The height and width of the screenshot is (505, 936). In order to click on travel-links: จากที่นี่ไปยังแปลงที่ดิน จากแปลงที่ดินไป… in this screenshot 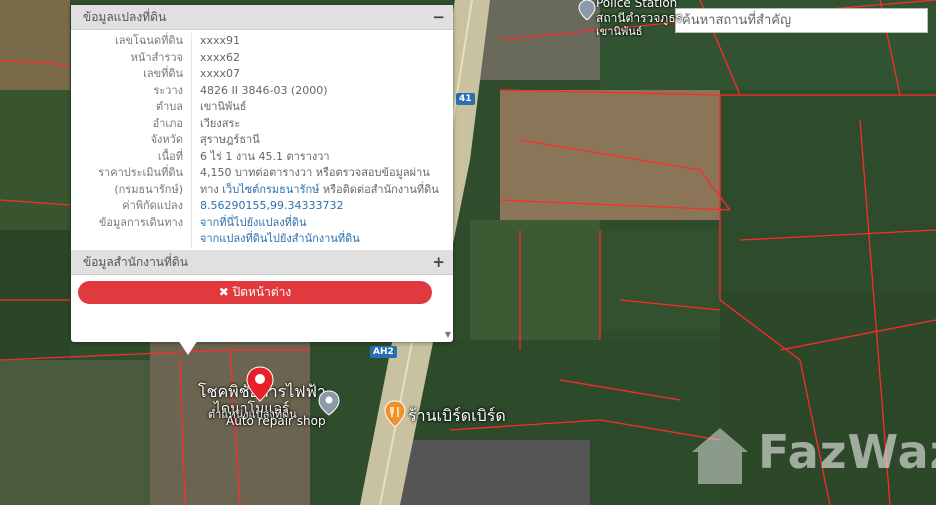, I will do `click(276, 231)`.